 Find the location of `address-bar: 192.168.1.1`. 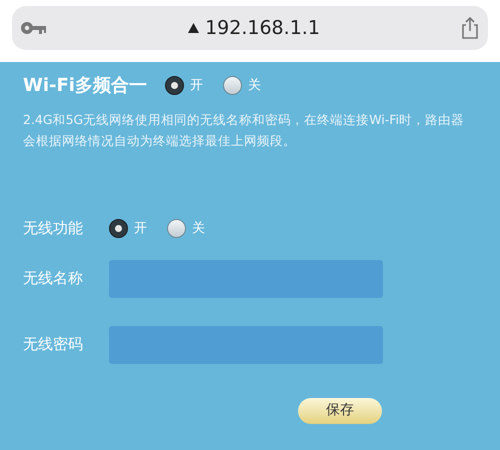

address-bar: 192.168.1.1 is located at coordinates (250, 28).